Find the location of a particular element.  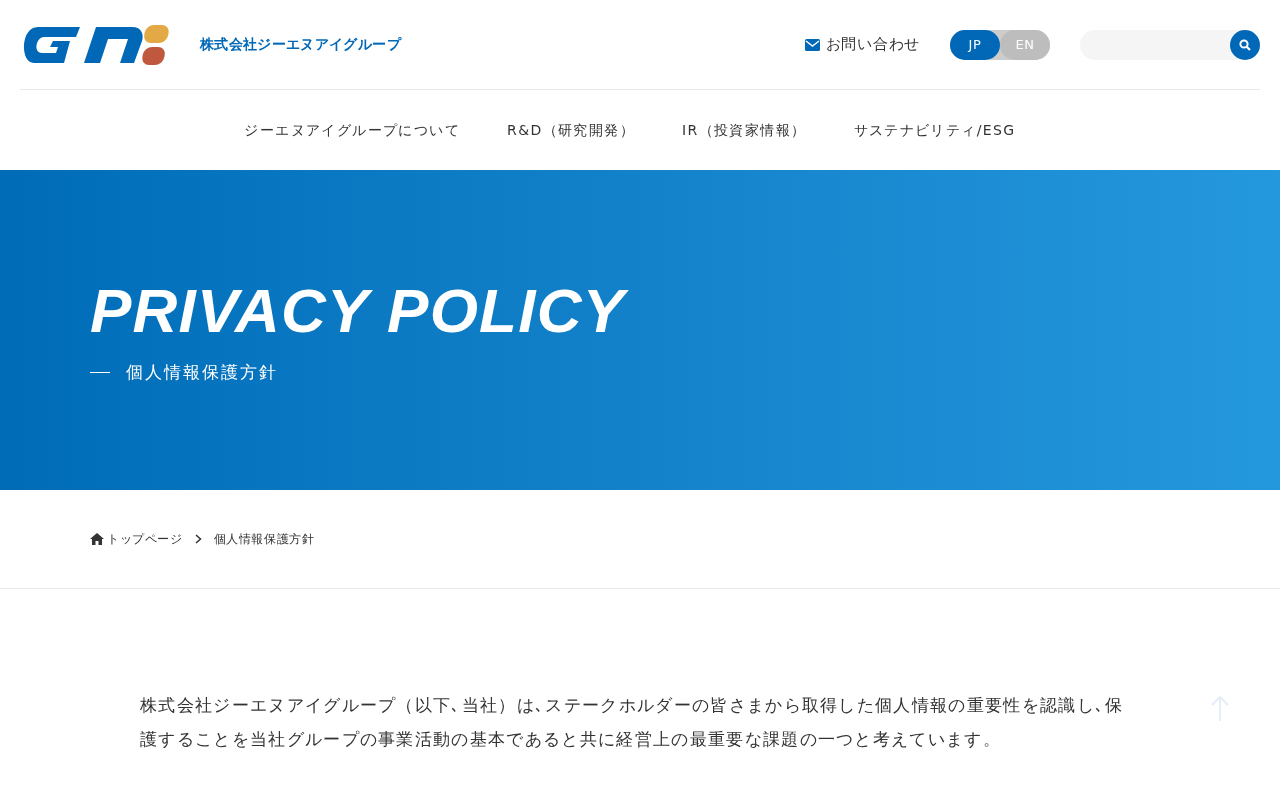

company-name: 株式会社ジーエヌアイグループ is located at coordinates (300, 44).